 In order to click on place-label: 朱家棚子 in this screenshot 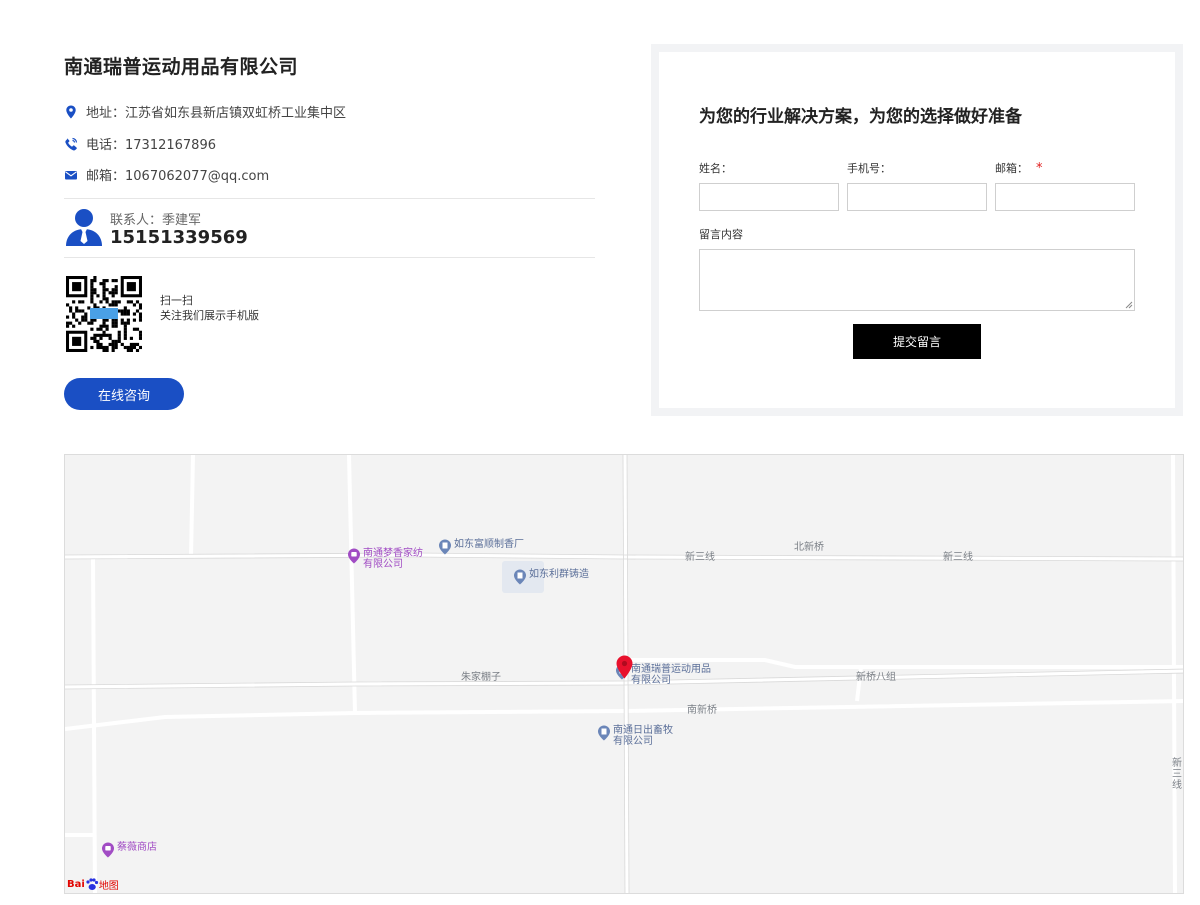, I will do `click(481, 677)`.